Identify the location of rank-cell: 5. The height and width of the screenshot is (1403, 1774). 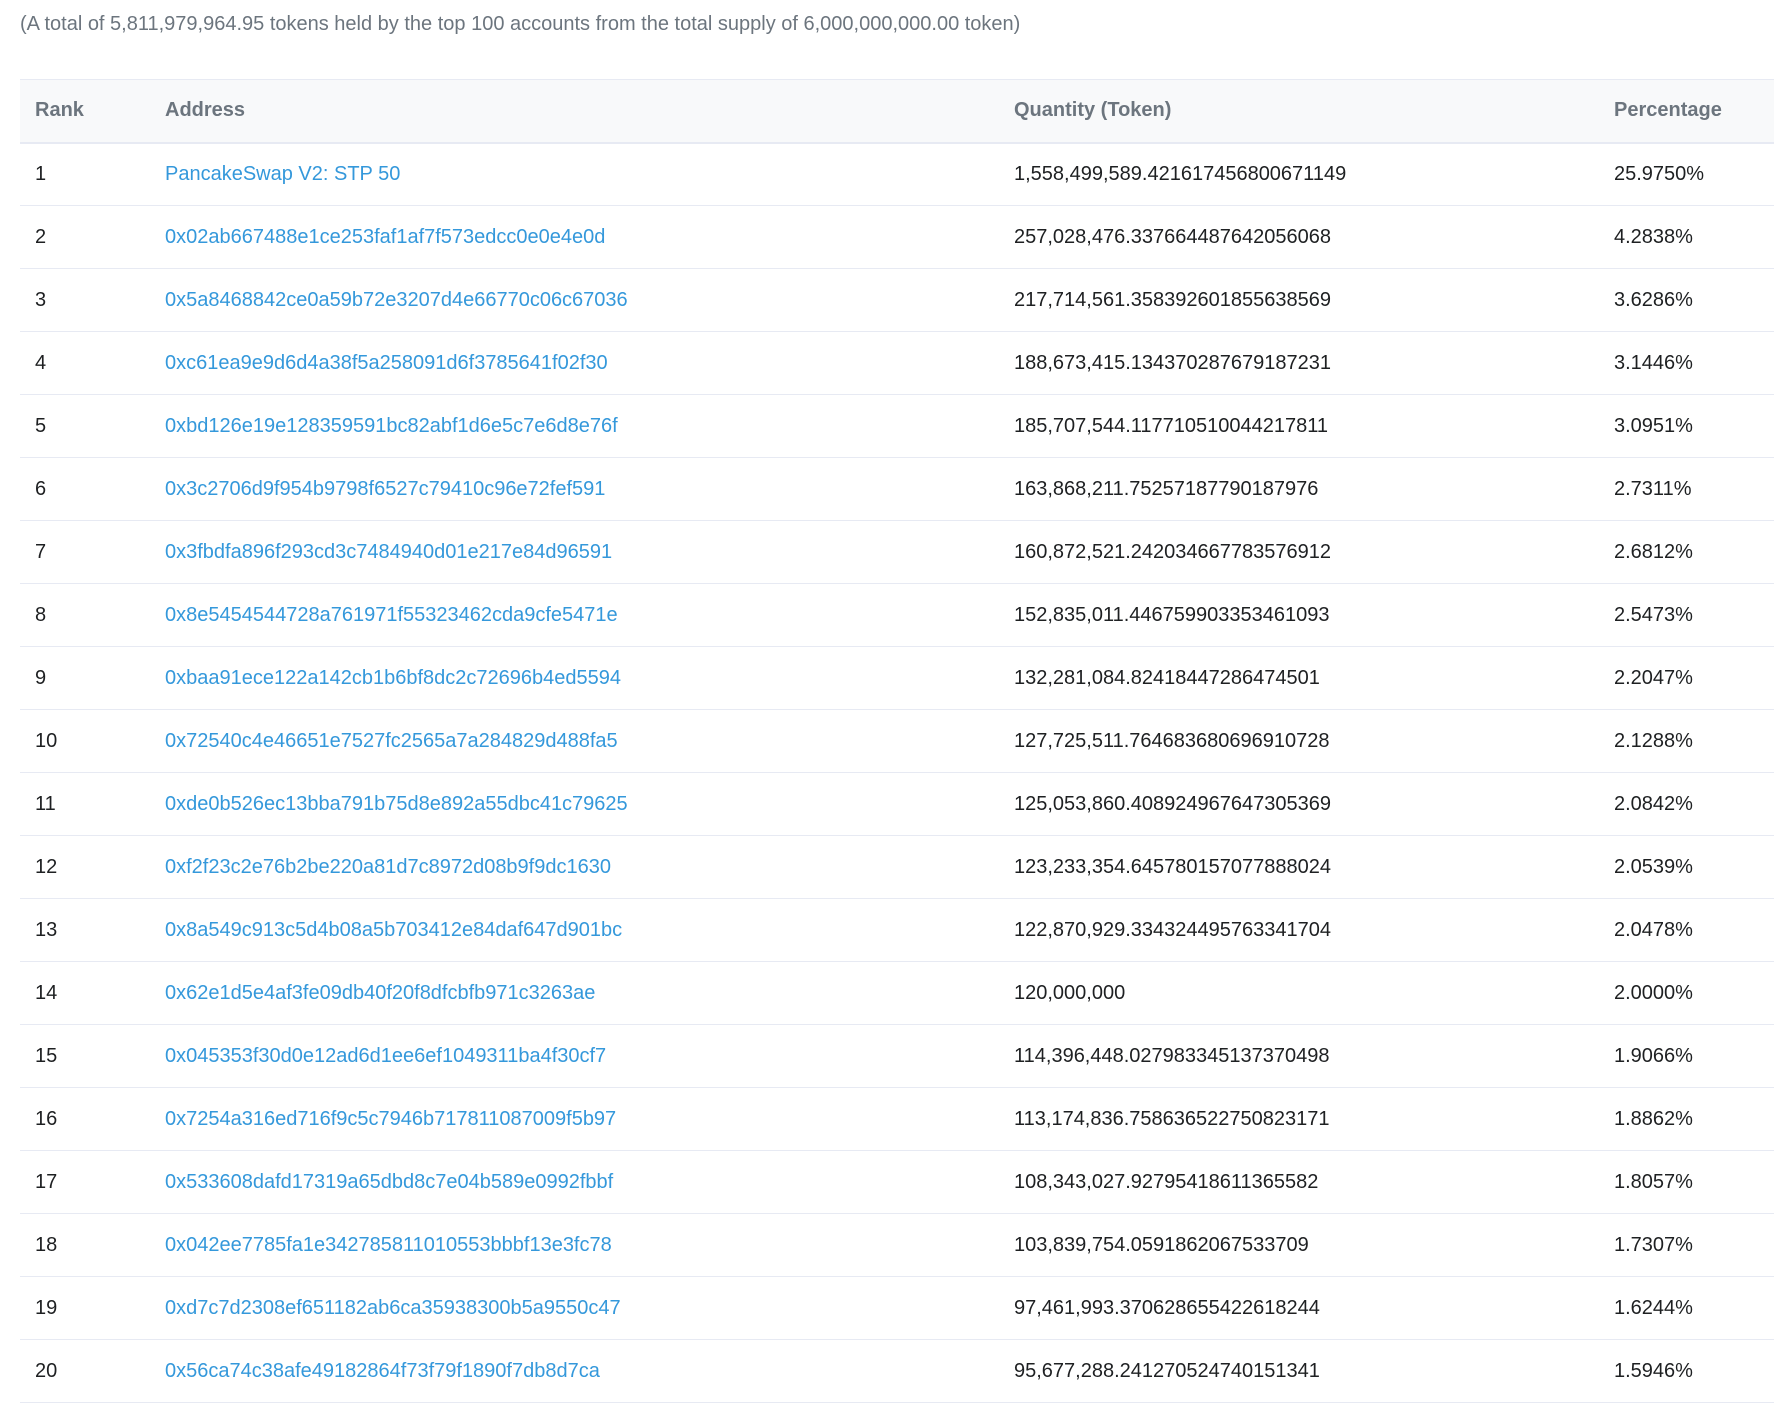
(92, 426).